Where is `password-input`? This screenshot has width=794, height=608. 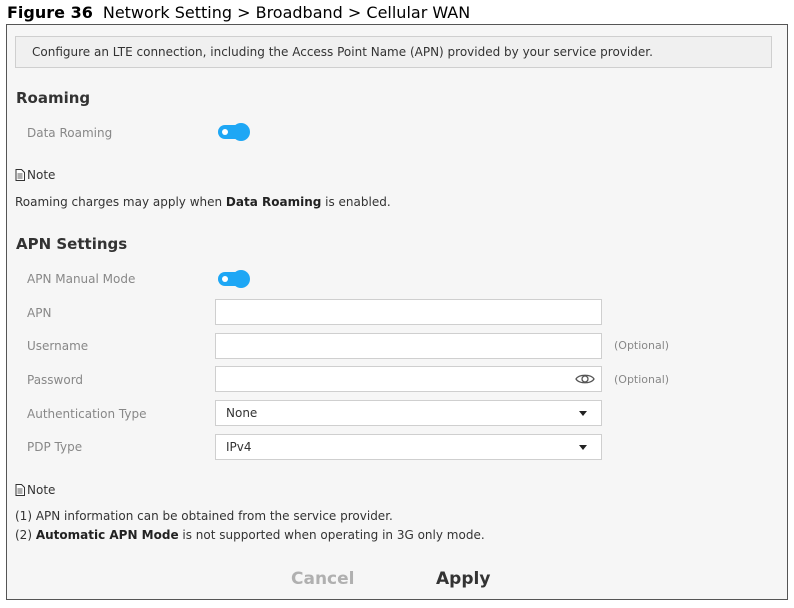
password-input is located at coordinates (396, 379).